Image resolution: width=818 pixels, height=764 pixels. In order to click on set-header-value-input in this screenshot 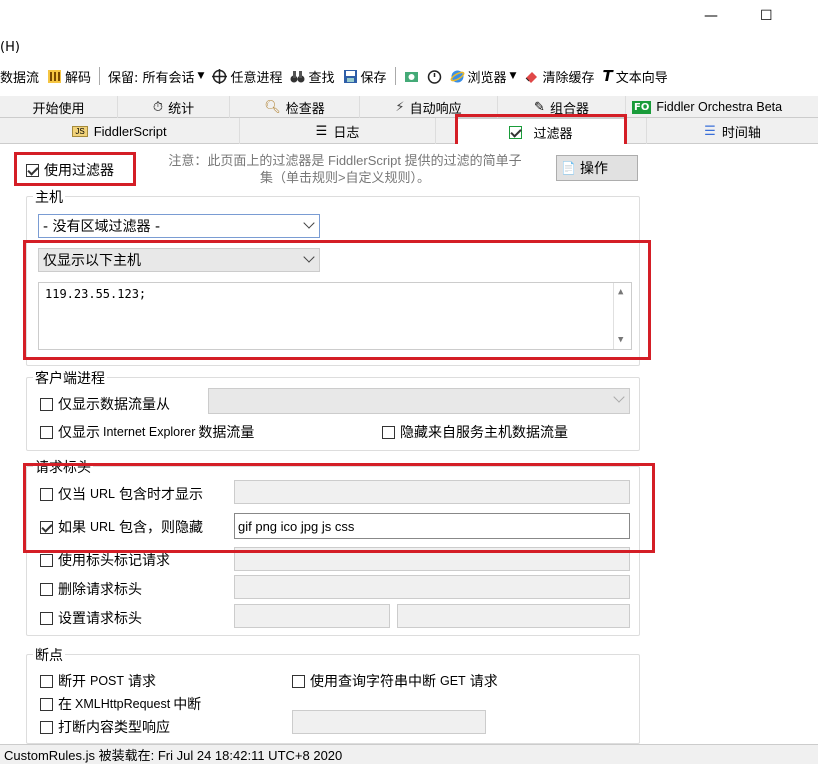, I will do `click(513, 616)`.